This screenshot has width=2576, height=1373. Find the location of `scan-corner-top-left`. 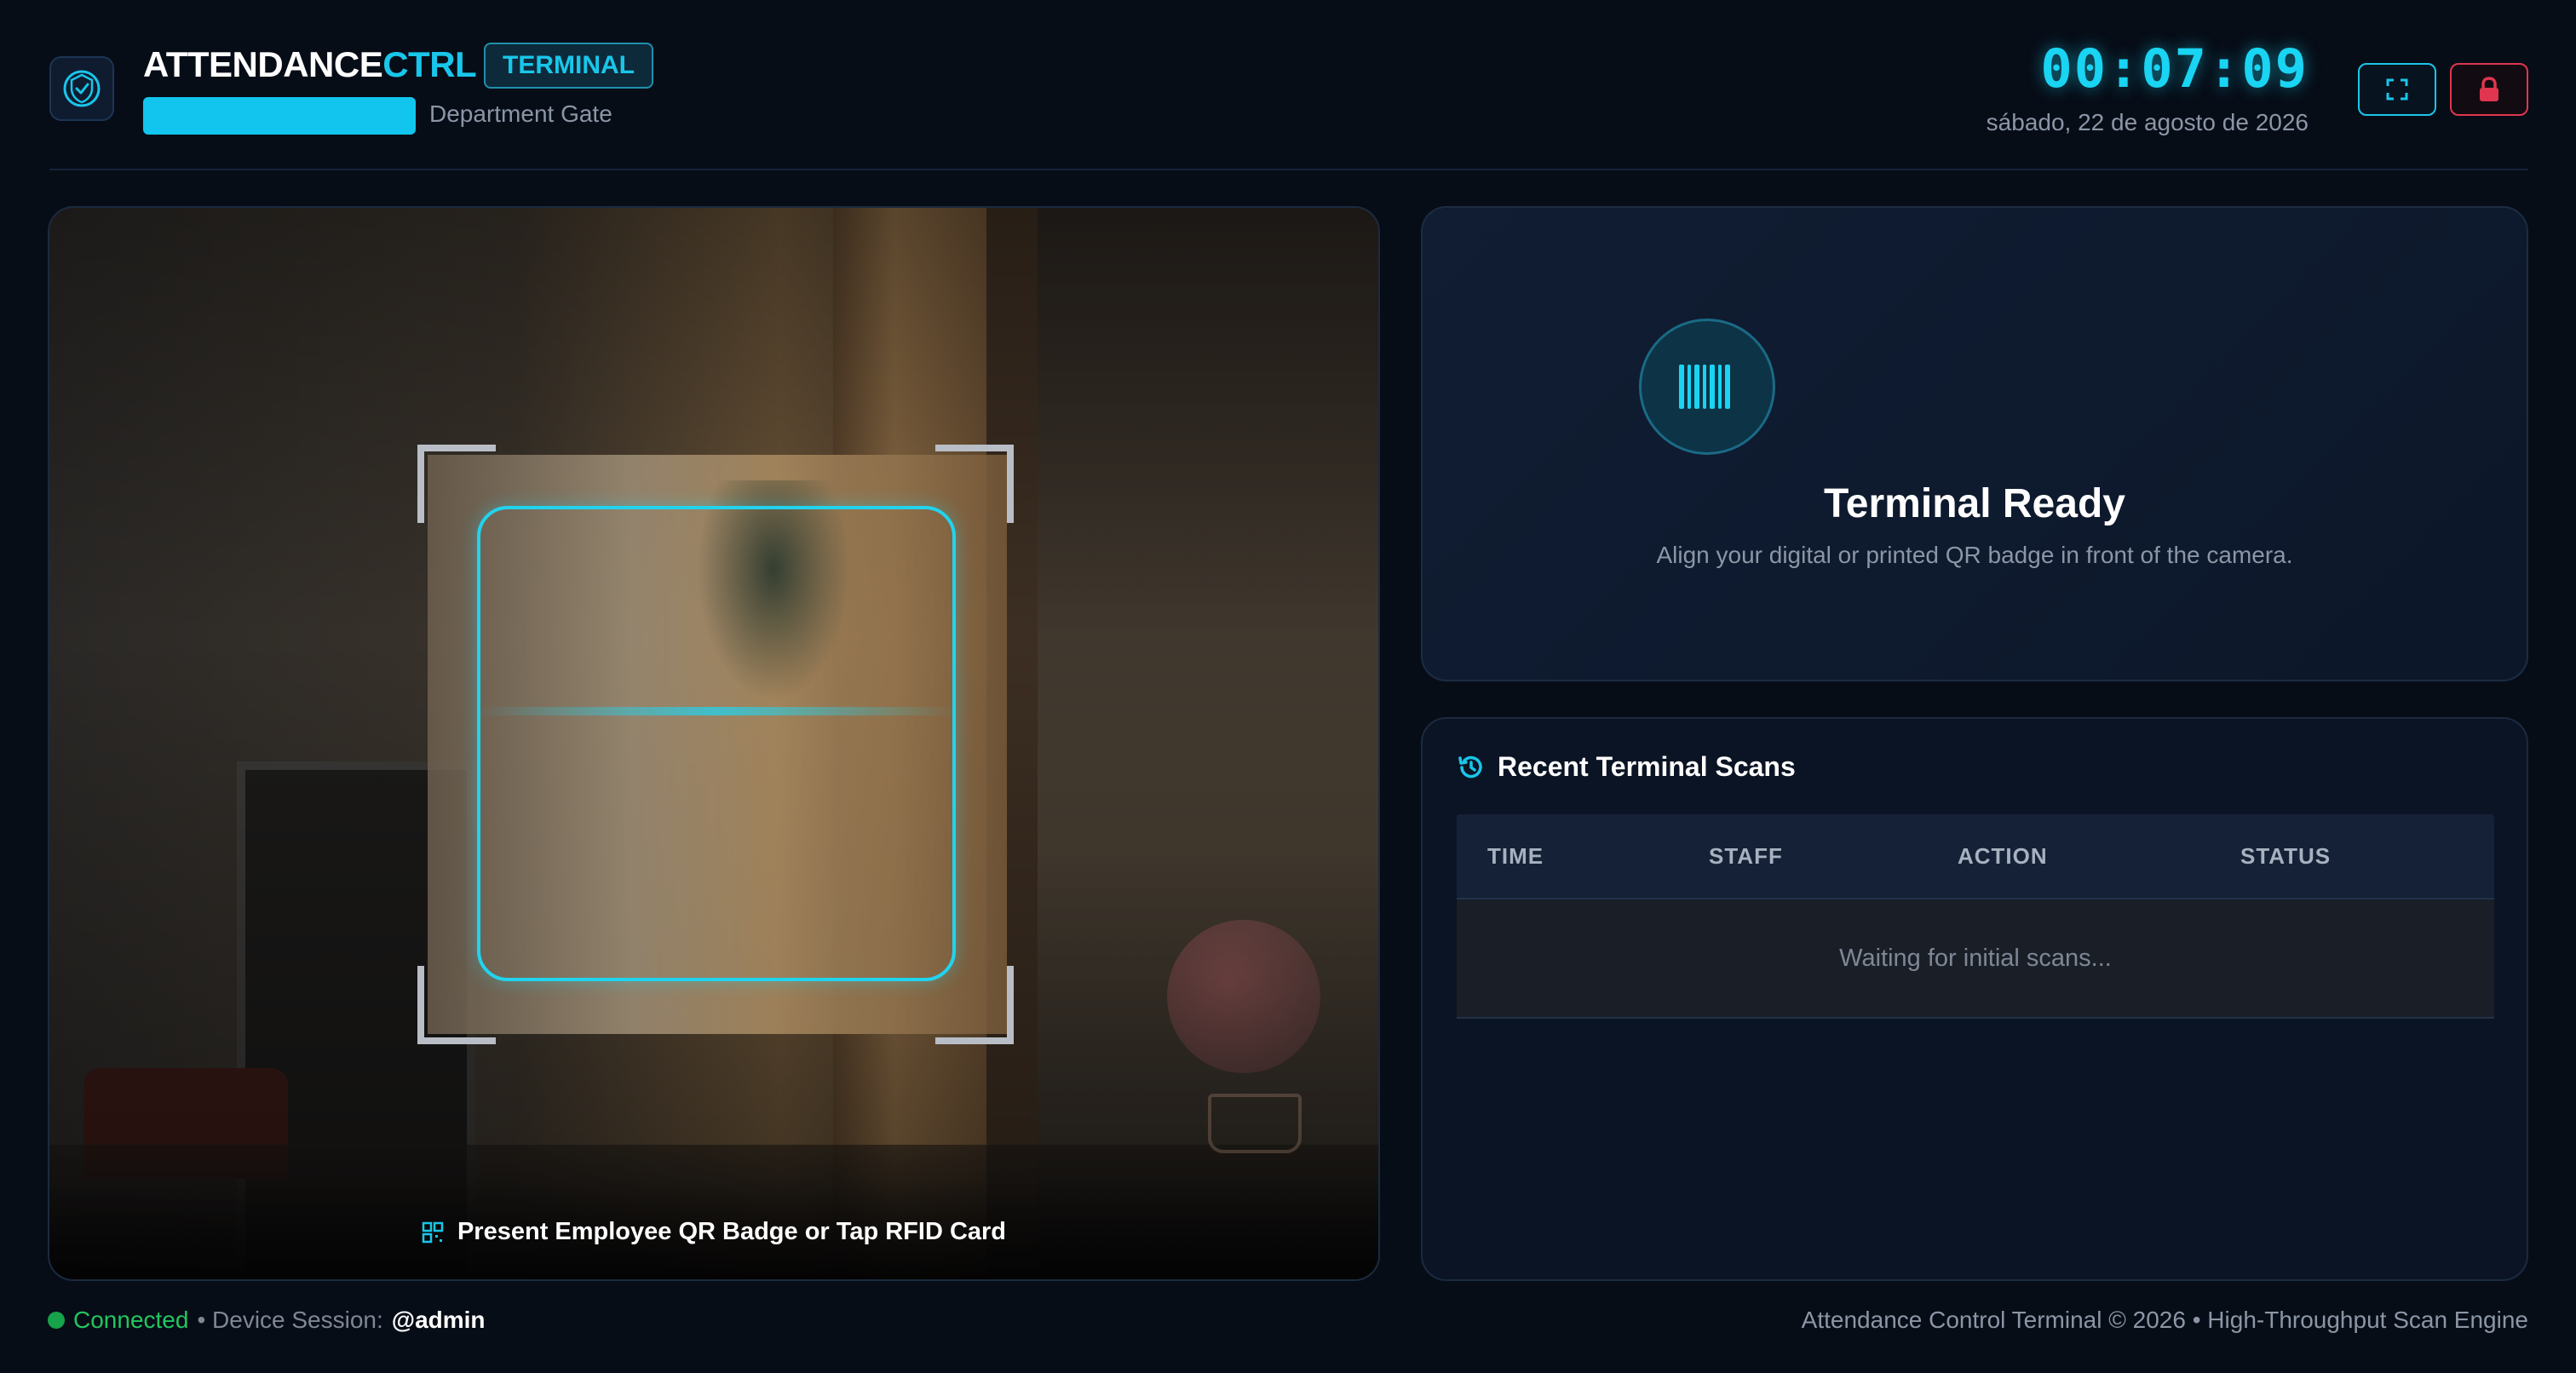

scan-corner-top-left is located at coordinates (457, 484).